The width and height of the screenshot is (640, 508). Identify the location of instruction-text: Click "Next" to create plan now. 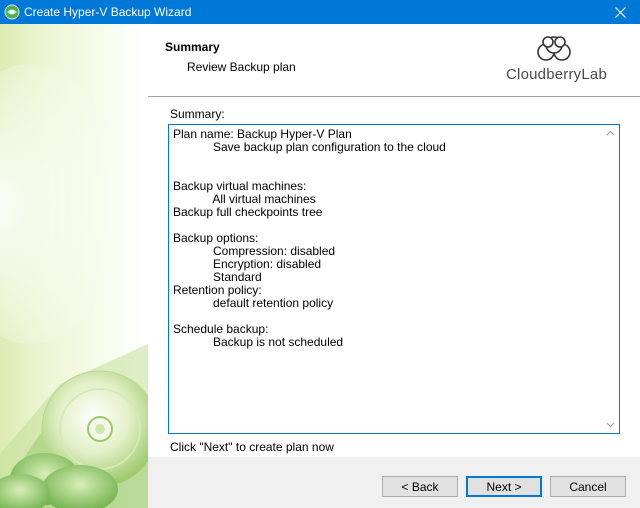
(252, 447).